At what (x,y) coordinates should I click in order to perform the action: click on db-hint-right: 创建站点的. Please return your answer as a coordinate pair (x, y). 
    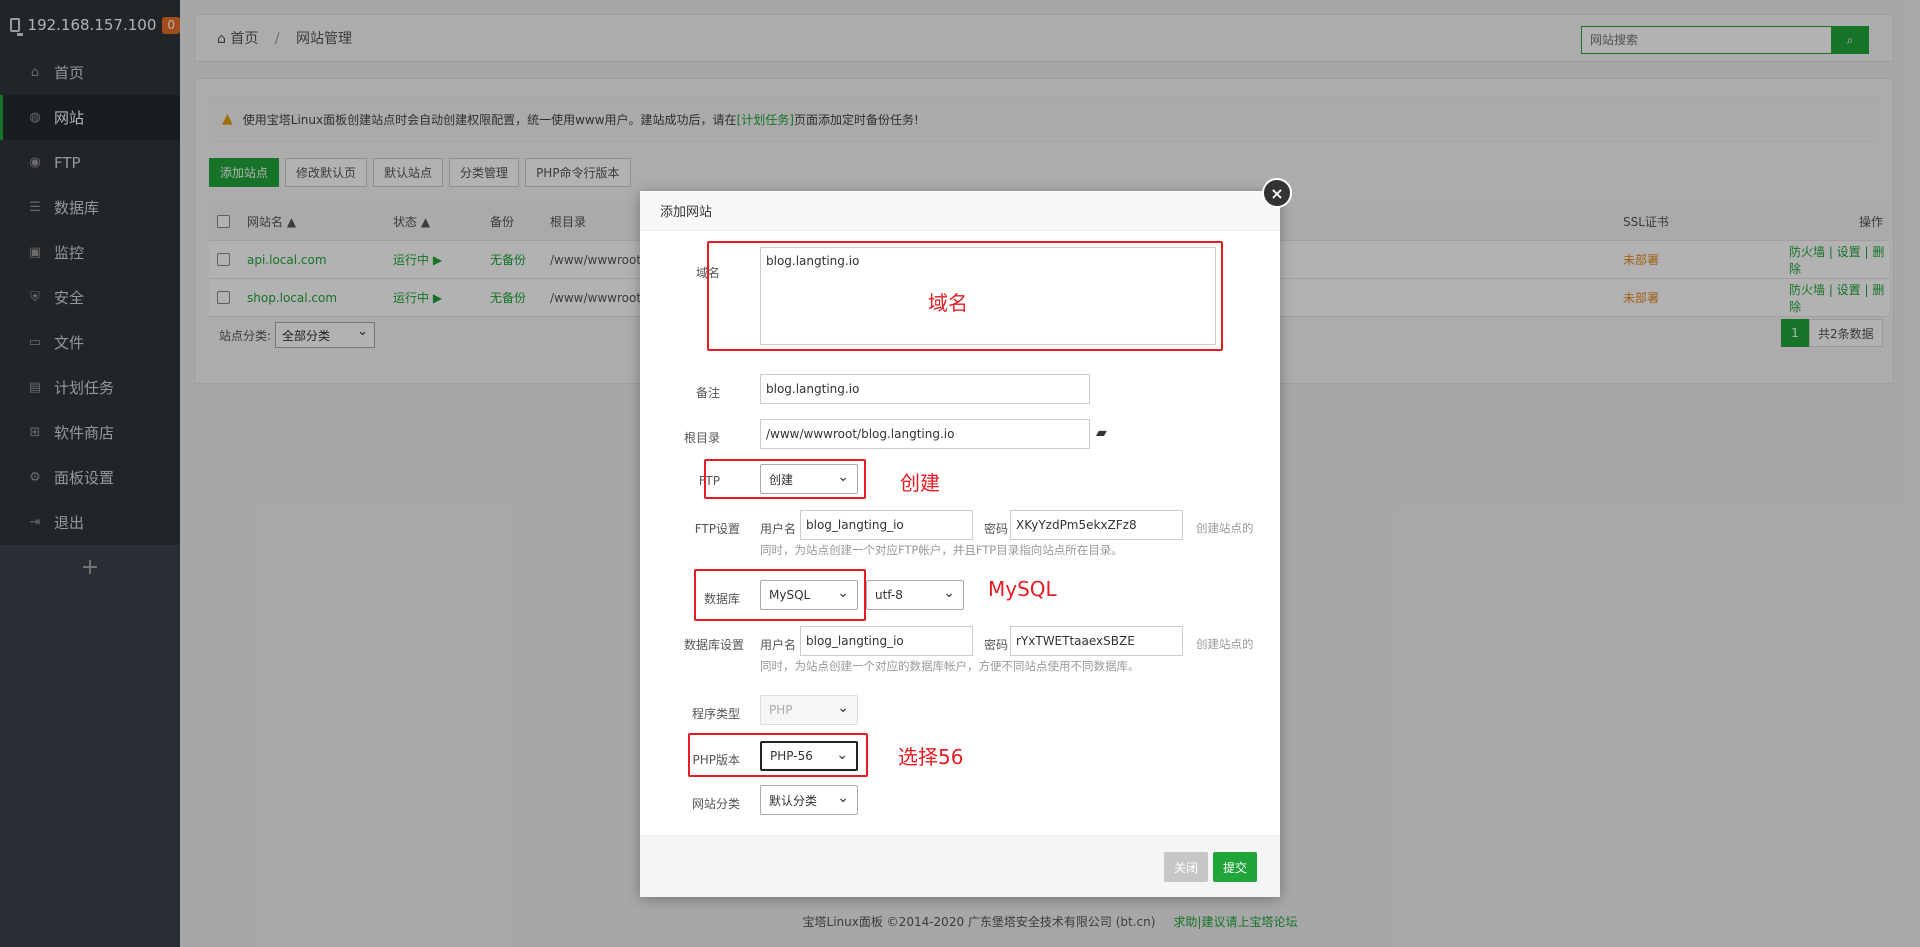
    Looking at the image, I should click on (1225, 644).